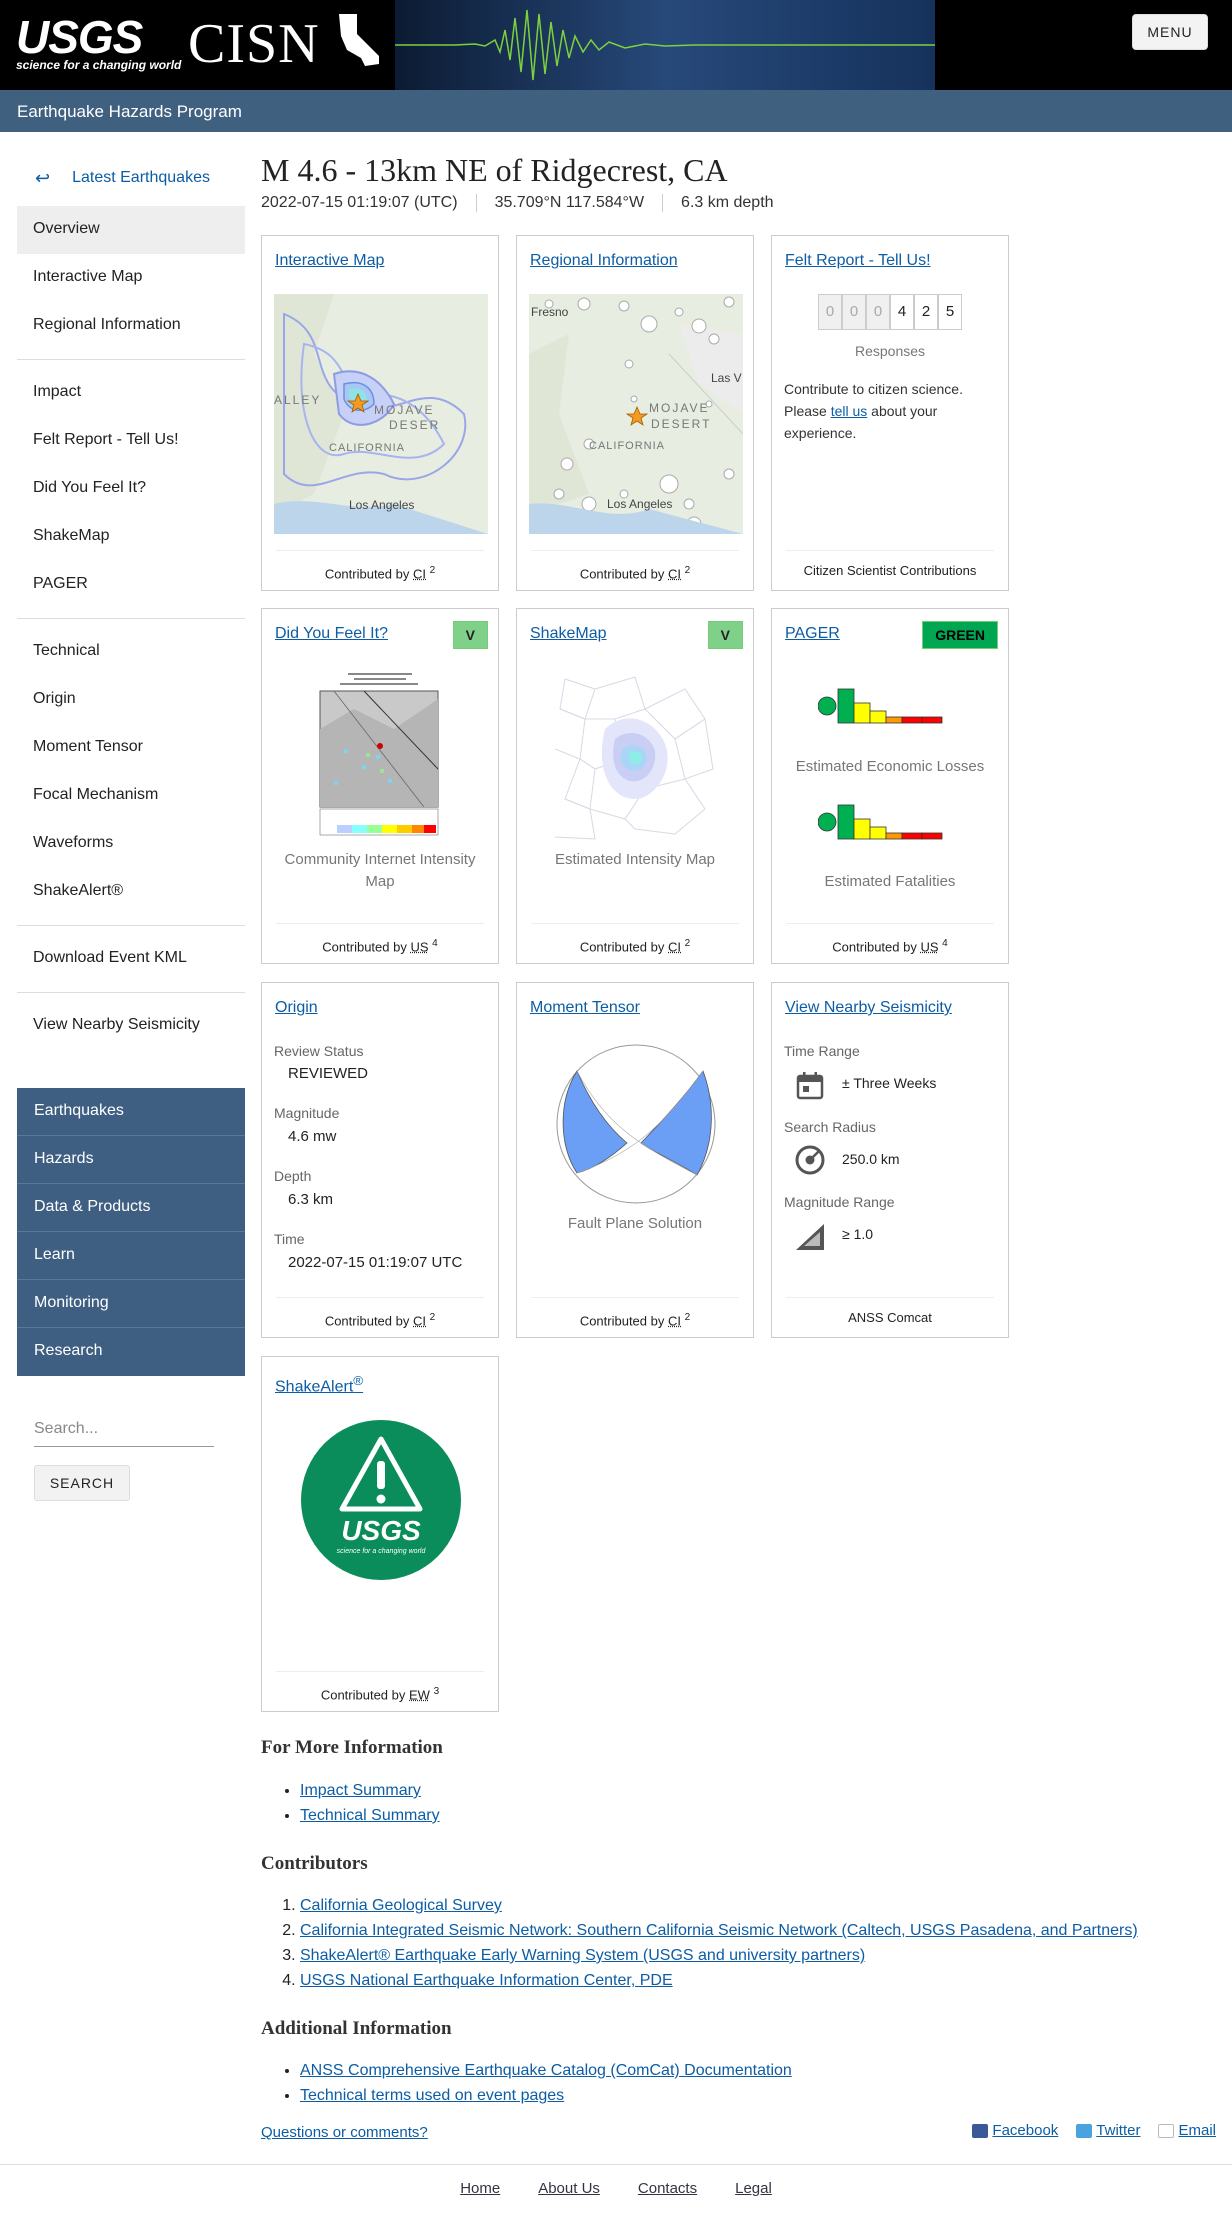 The image size is (1232, 2231). Describe the element at coordinates (131, 1160) in the screenshot. I see `nav-hazards: Hazards` at that location.